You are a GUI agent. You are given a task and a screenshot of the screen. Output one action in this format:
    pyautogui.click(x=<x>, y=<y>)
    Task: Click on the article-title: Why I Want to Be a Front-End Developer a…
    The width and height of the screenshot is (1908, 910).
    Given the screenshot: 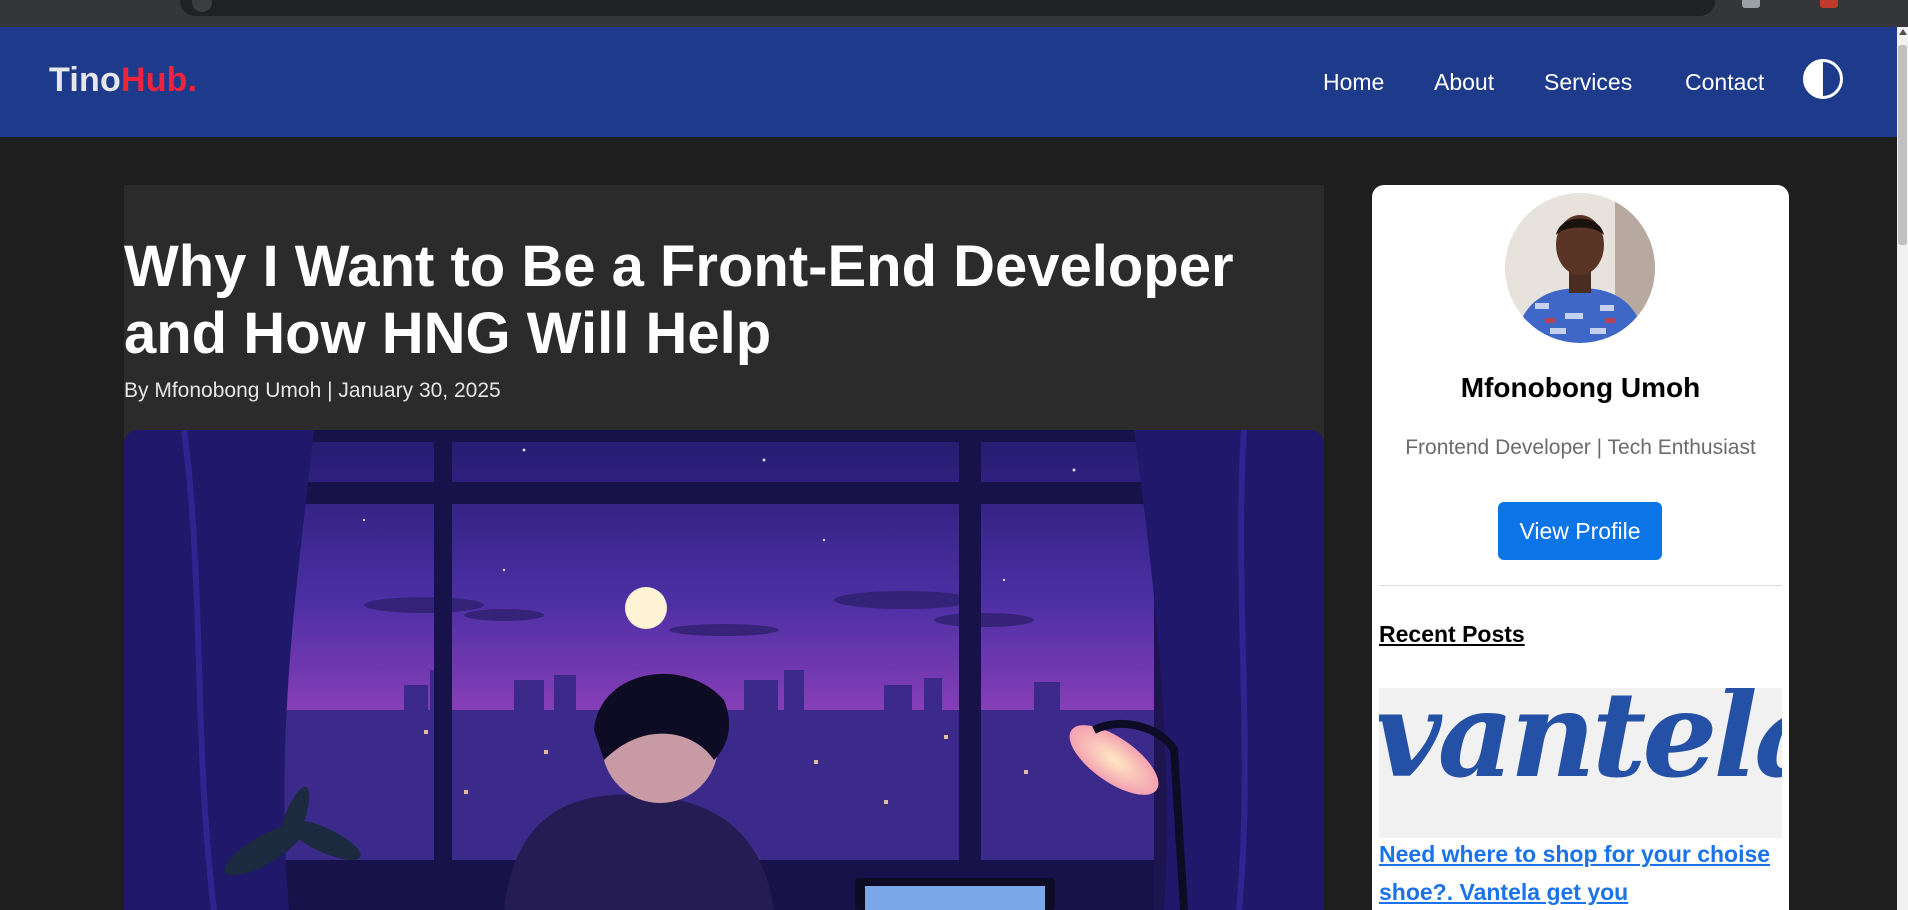 What is the action you would take?
    pyautogui.click(x=679, y=300)
    